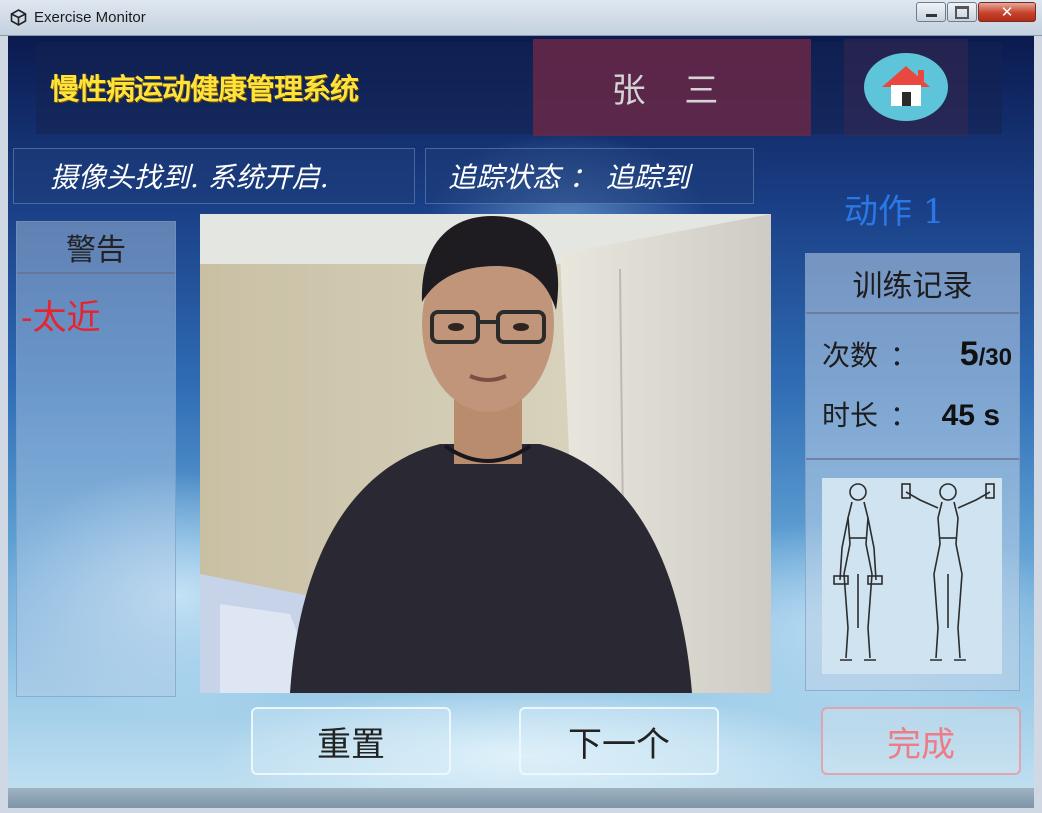 This screenshot has height=813, width=1042. What do you see at coordinates (521, 798) in the screenshot?
I see `bottom-status-bar` at bounding box center [521, 798].